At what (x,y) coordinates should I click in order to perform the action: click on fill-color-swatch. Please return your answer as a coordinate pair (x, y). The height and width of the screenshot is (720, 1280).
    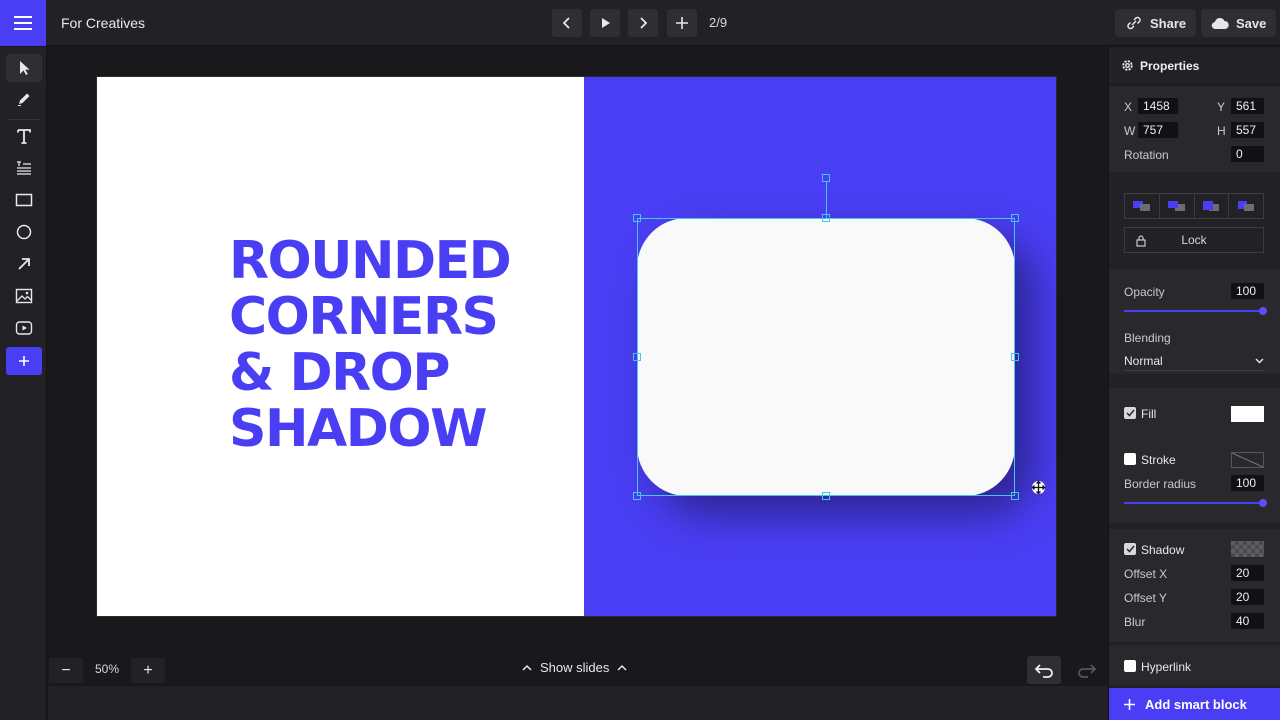
    Looking at the image, I should click on (1247, 414).